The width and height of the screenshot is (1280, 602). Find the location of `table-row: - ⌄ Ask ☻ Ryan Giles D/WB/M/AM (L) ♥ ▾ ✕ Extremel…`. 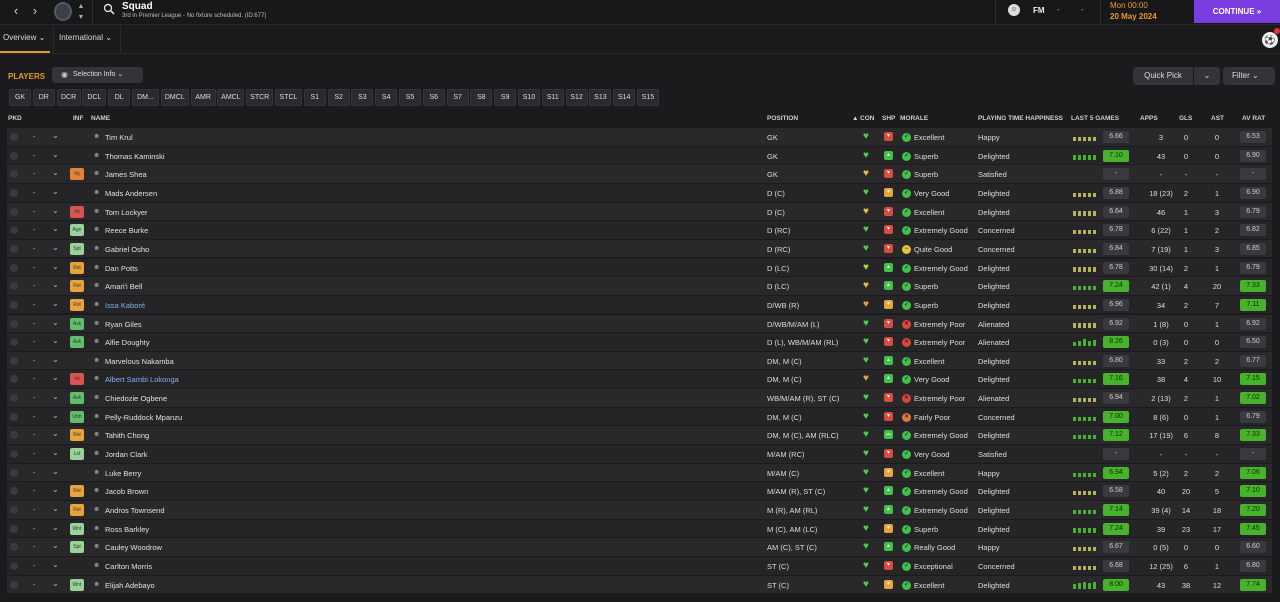

table-row: - ⌄ Ask ☻ Ryan Giles D/WB/M/AM (L) ♥ ▾ ✕ Extremel… is located at coordinates (639, 324).